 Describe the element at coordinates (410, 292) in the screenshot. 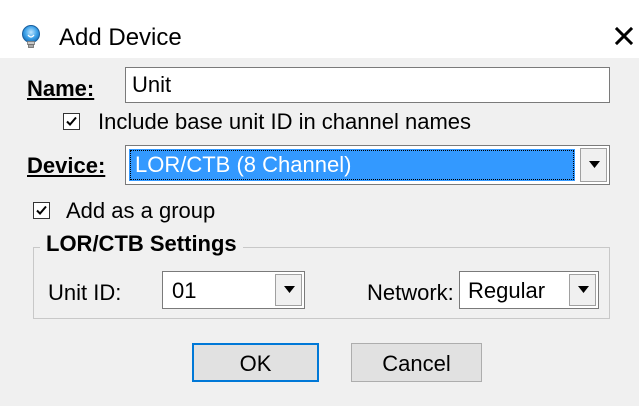

I see `network-label: Network:` at that location.